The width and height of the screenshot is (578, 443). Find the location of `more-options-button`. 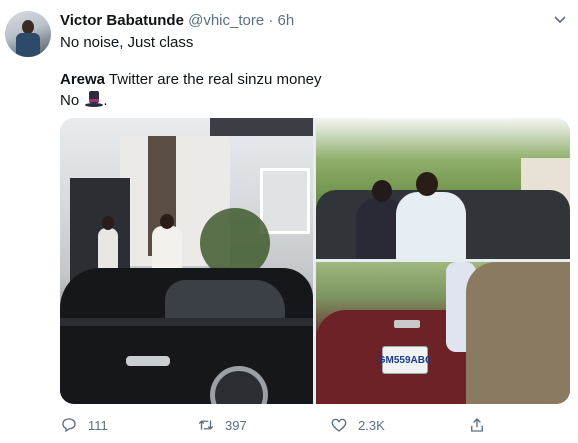

more-options-button is located at coordinates (560, 20).